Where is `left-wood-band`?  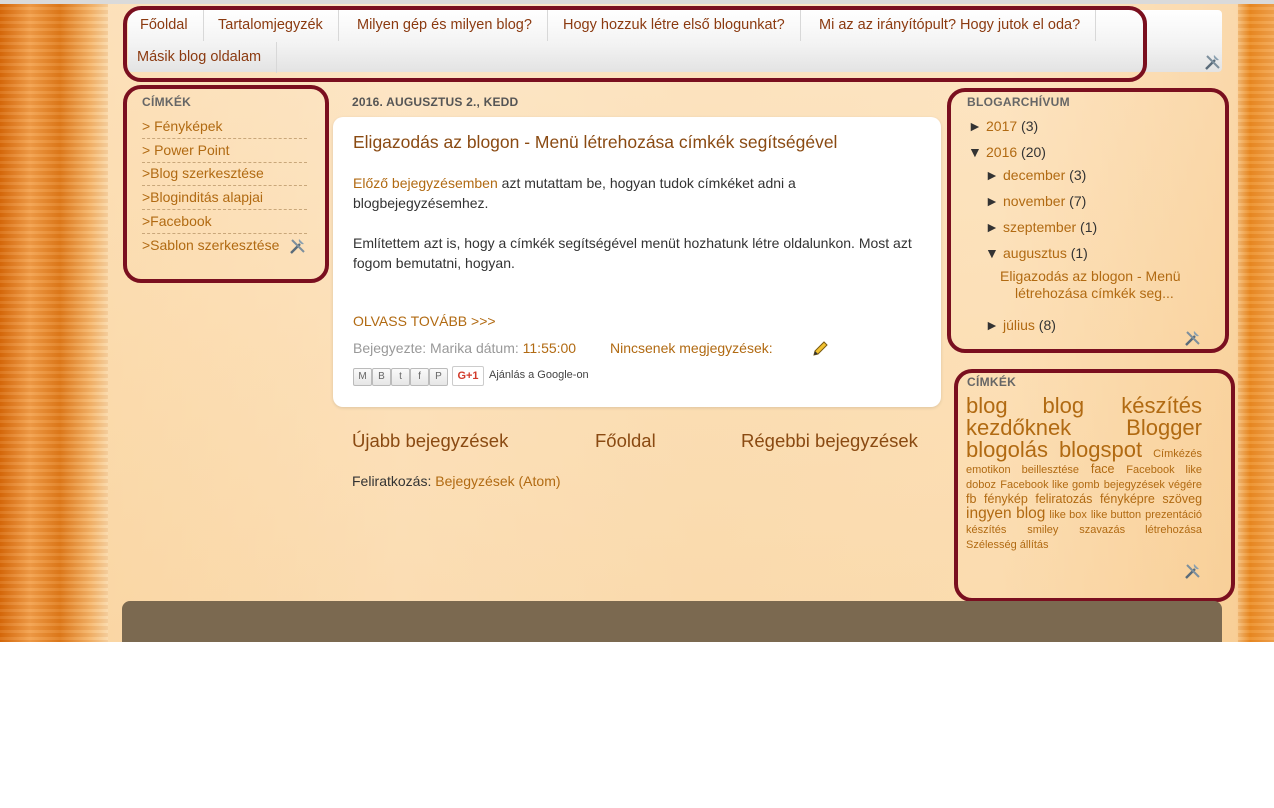
left-wood-band is located at coordinates (54, 321).